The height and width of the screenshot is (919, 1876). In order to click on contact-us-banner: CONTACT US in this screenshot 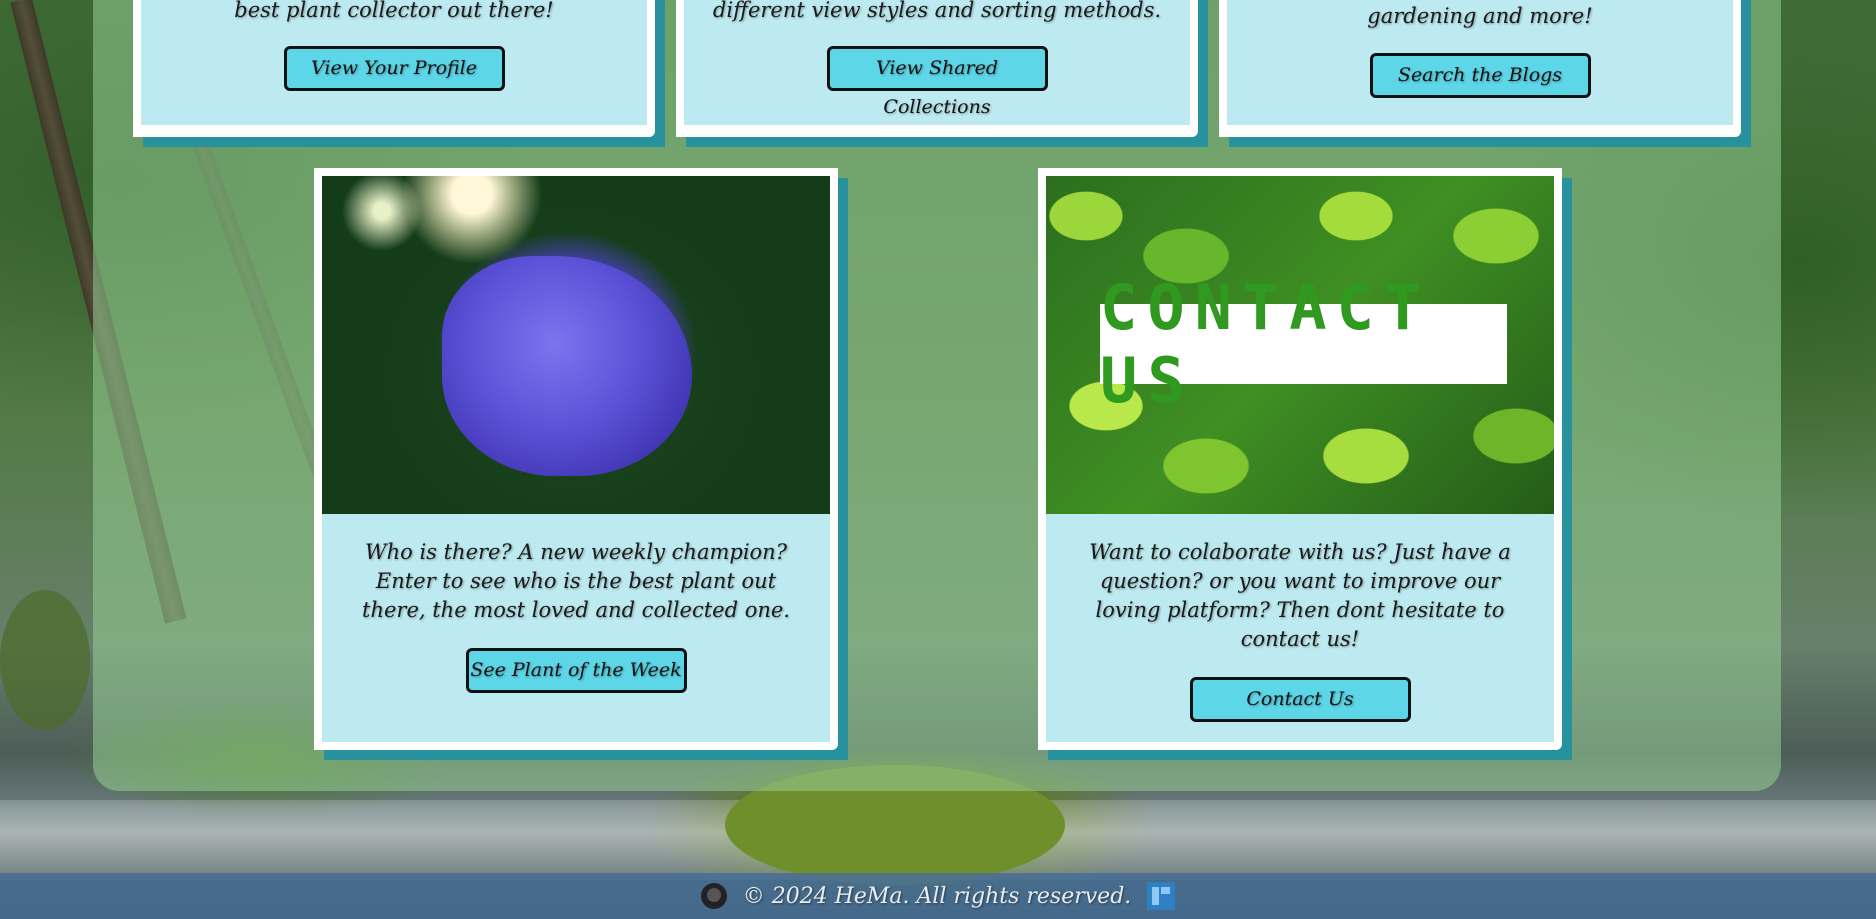, I will do `click(1303, 344)`.